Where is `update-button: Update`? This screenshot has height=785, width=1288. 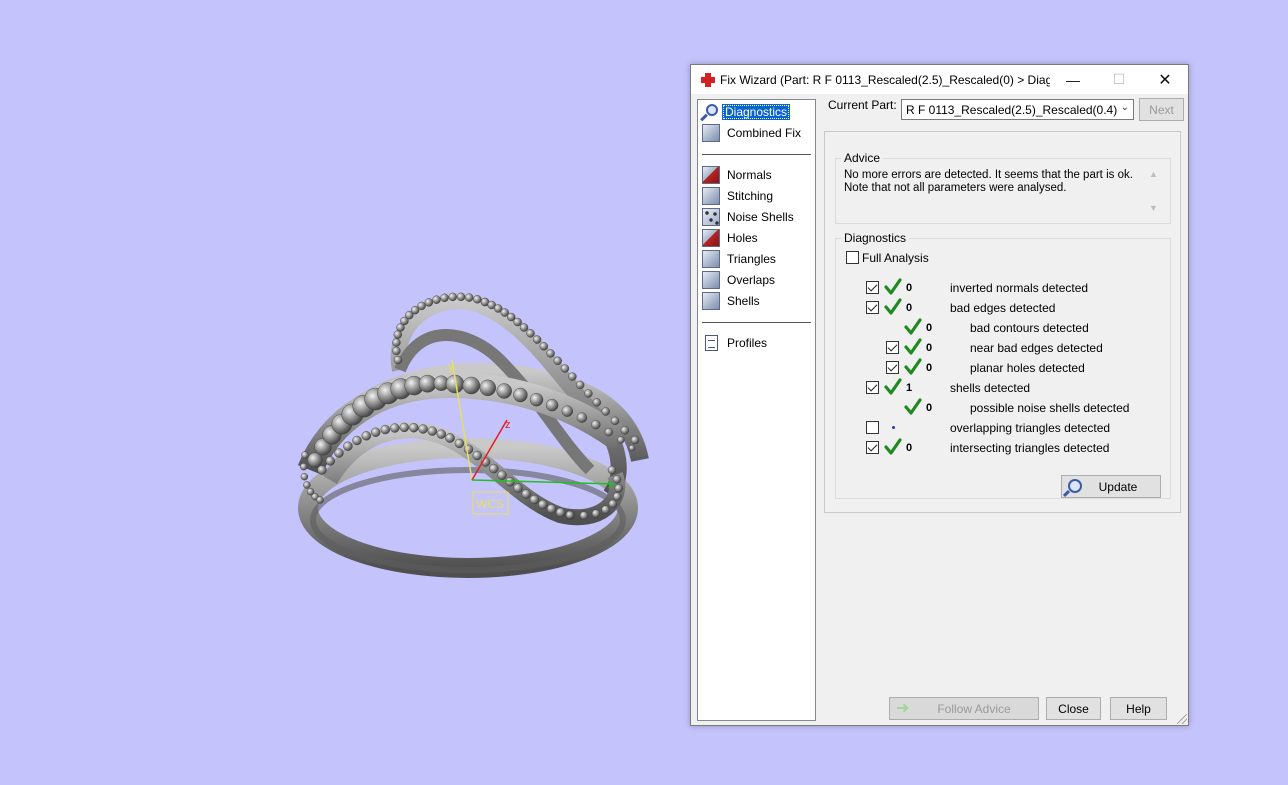
update-button: Update is located at coordinates (1111, 486).